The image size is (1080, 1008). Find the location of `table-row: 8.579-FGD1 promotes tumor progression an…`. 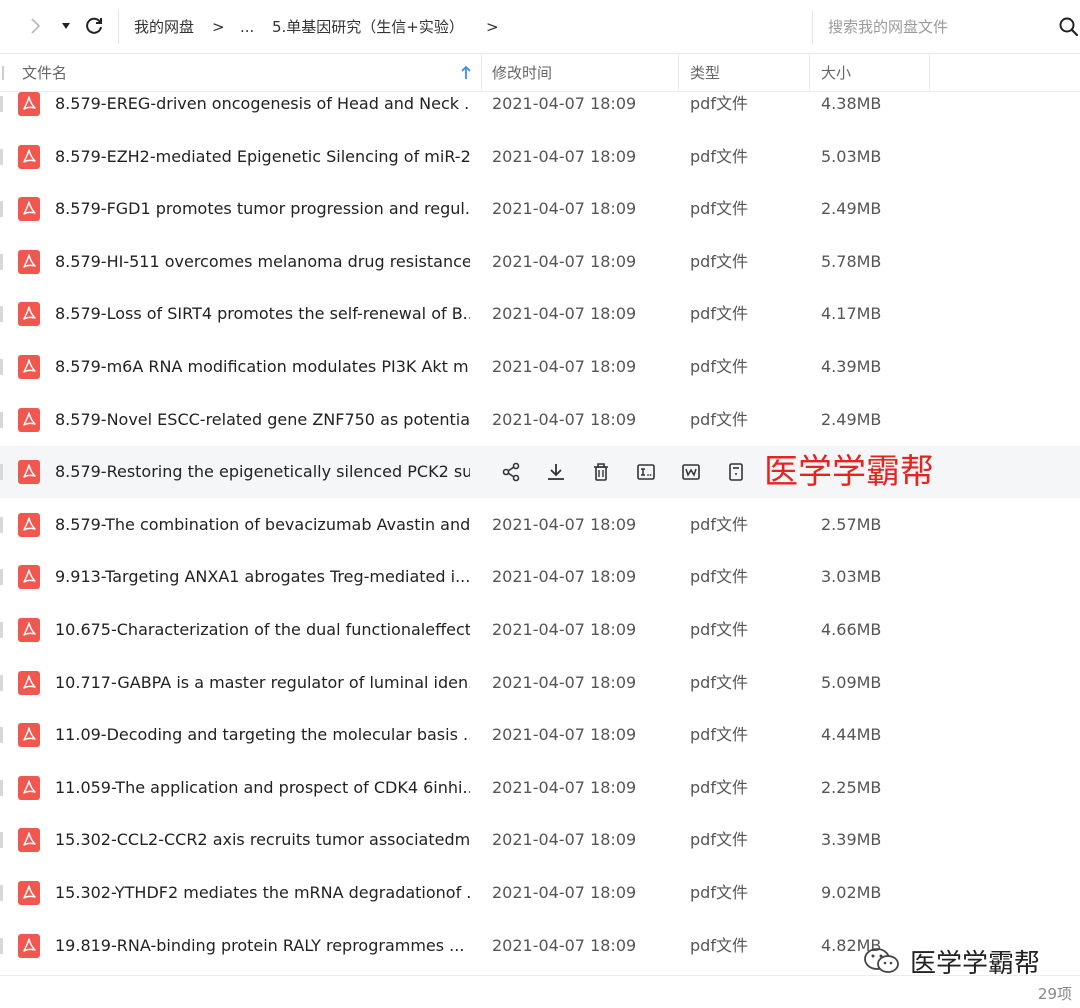

table-row: 8.579-FGD1 promotes tumor progression an… is located at coordinates (540, 209).